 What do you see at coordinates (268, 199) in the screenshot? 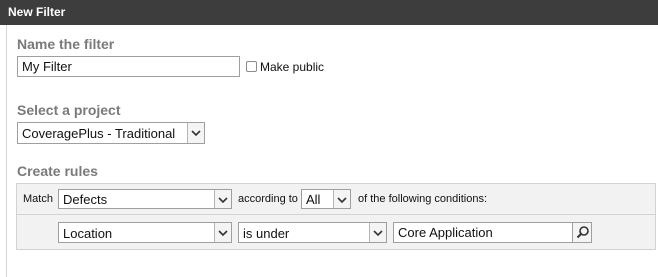
I see `according-to-label: according to` at bounding box center [268, 199].